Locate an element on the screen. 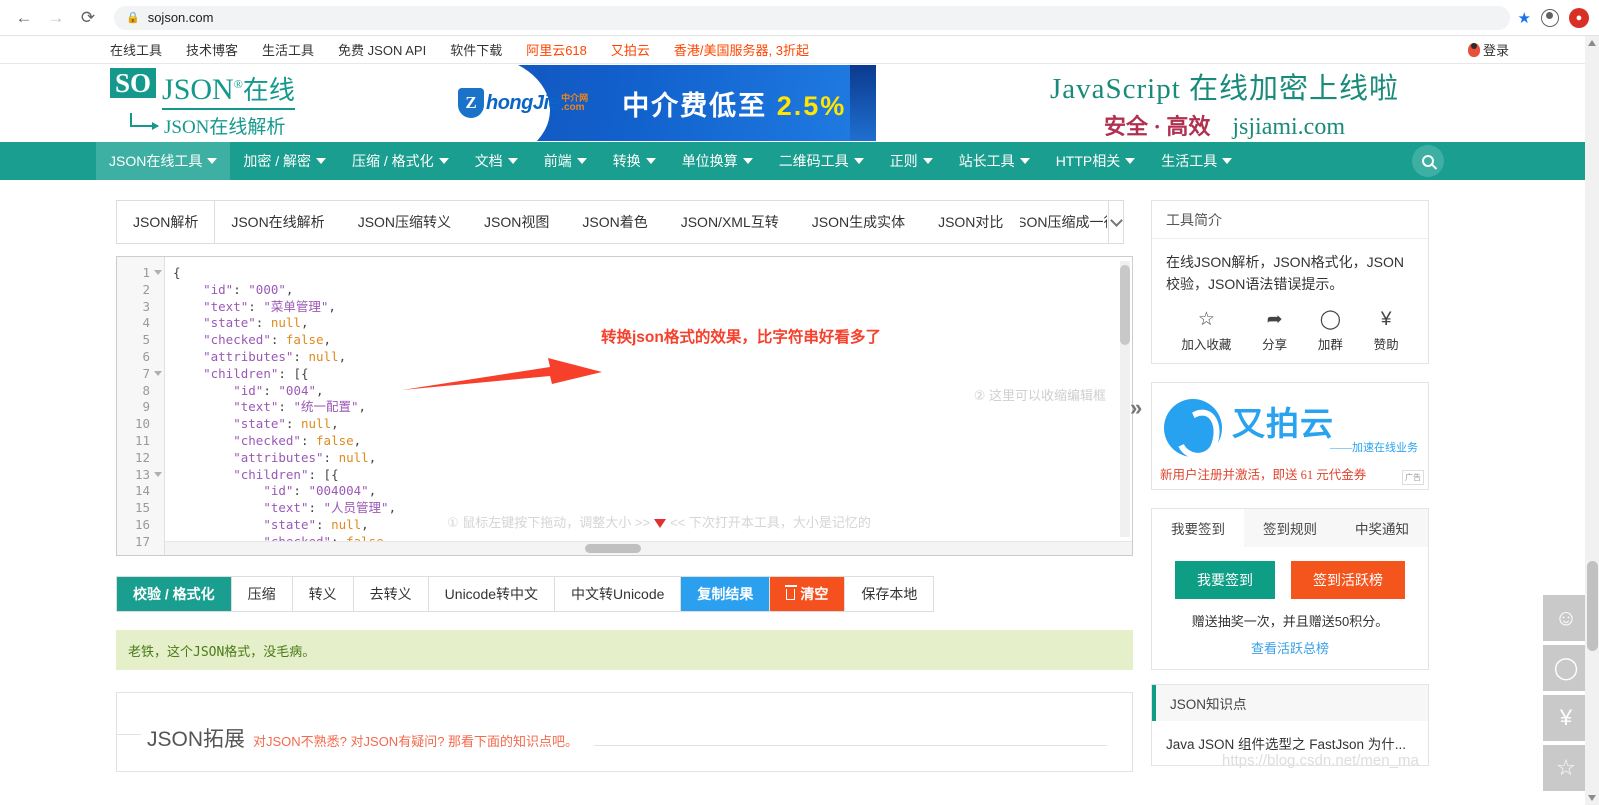 This screenshot has height=805, width=1599. nav-item-regex: 正则 is located at coordinates (911, 161).